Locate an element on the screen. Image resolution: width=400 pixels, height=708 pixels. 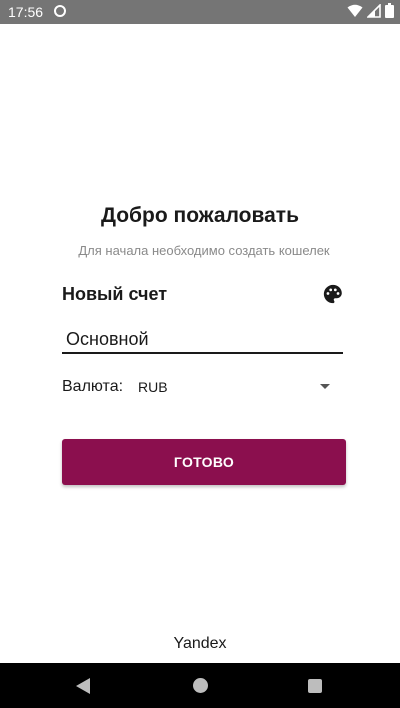
status-icons is located at coordinates (370, 10).